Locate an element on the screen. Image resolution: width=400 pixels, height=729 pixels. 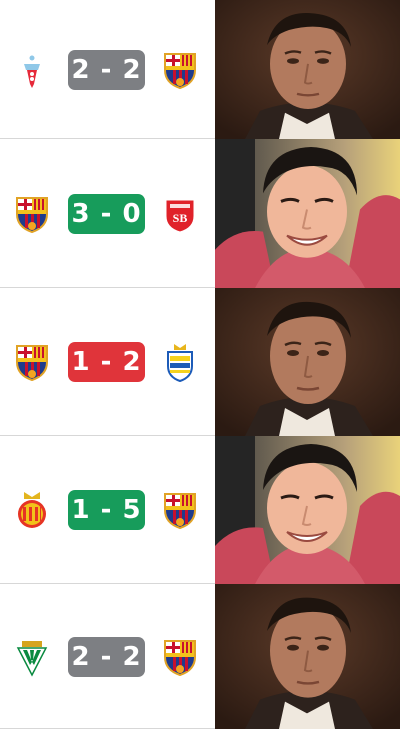
score-badge: 1 - 2 is located at coordinates (106, 362).